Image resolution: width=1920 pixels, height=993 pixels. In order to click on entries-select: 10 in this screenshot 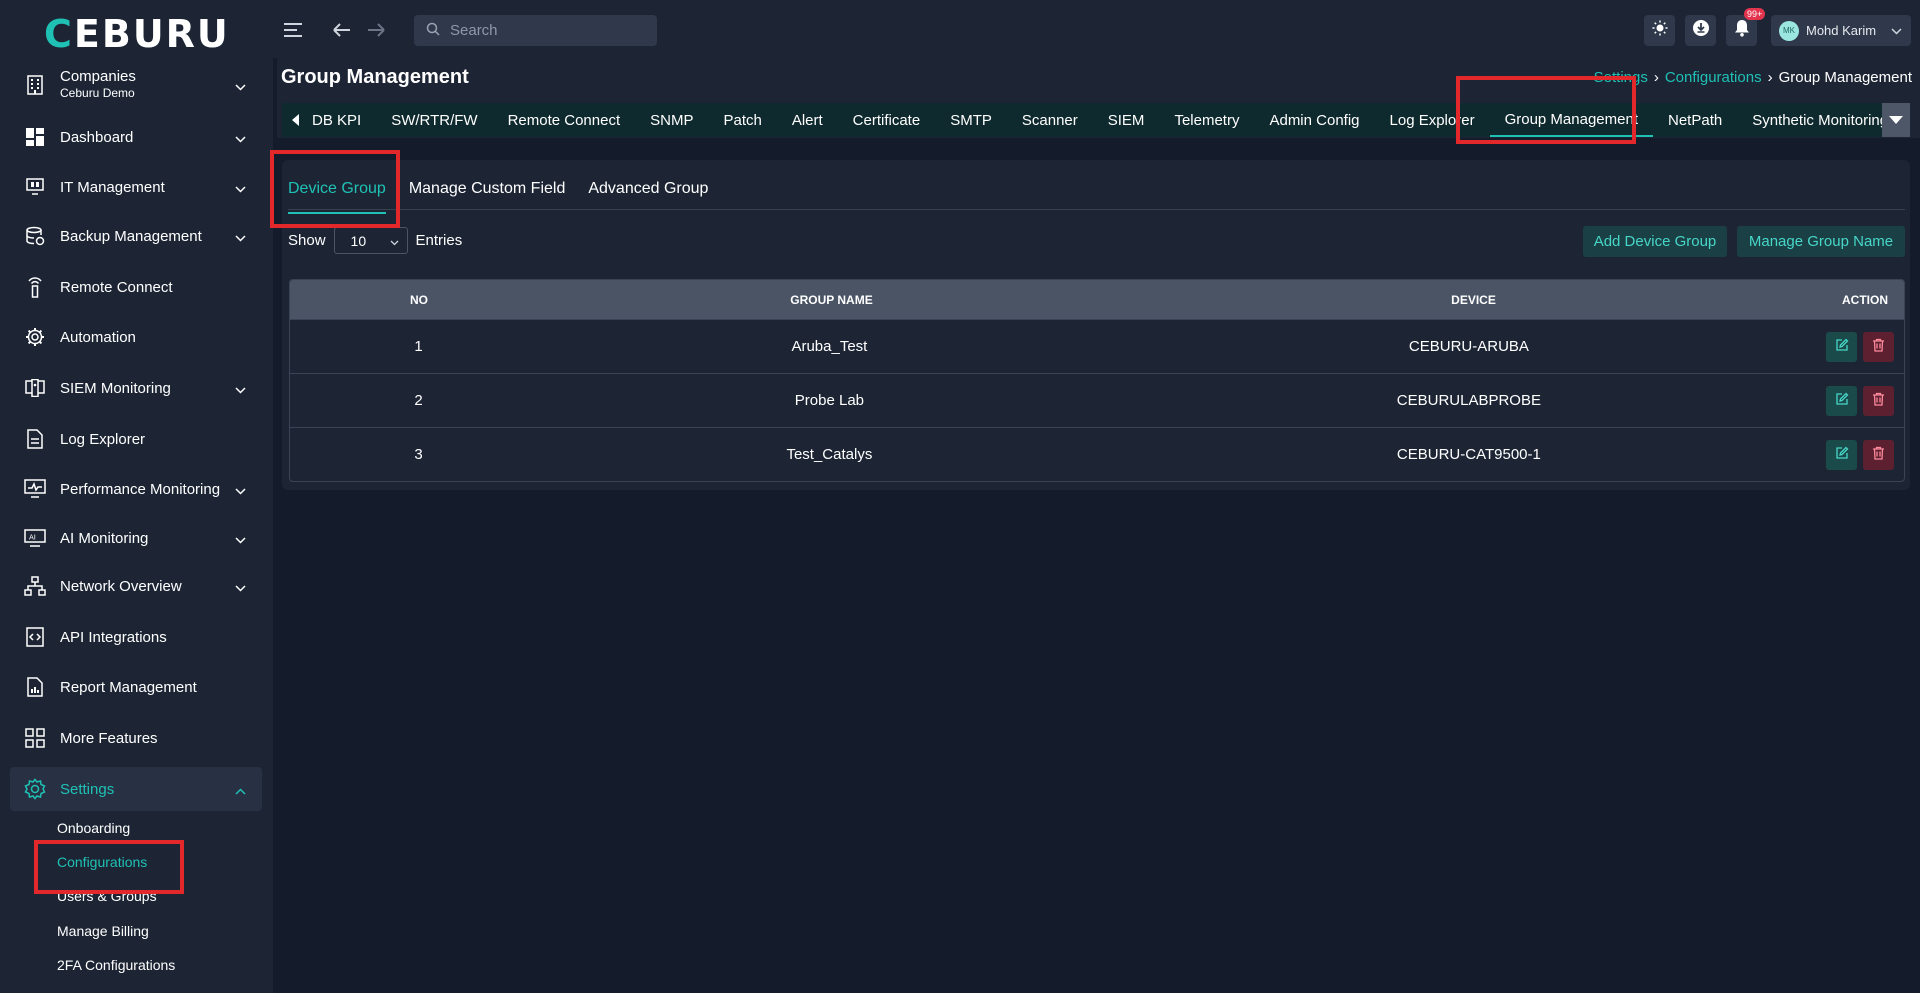, I will do `click(370, 240)`.